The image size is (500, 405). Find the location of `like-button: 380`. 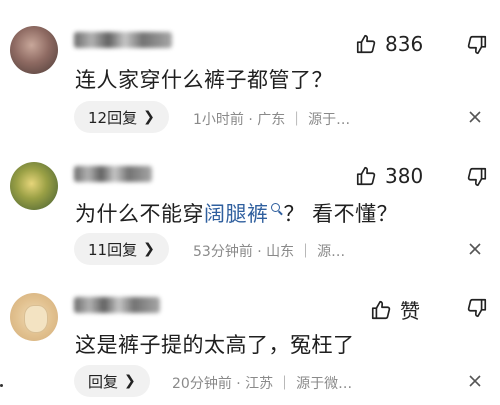

like-button: 380 is located at coordinates (389, 176).